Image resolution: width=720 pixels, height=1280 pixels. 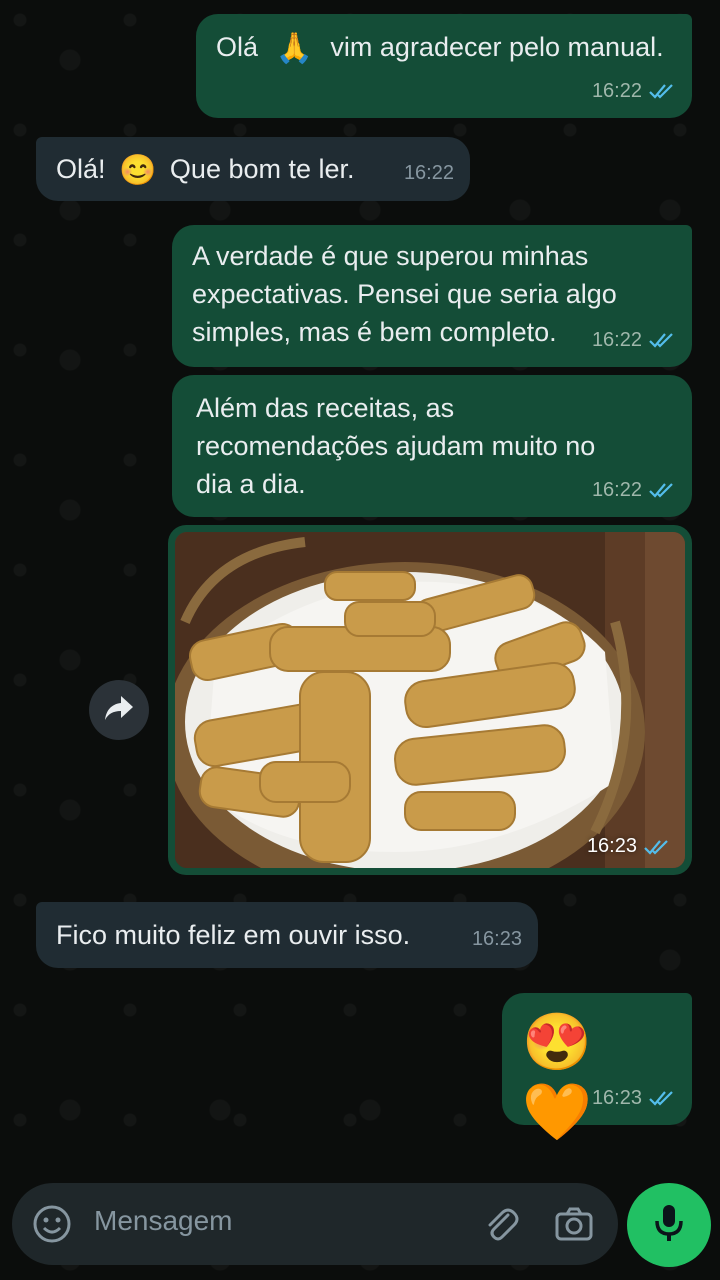 What do you see at coordinates (262, 169) in the screenshot?
I see `message-text: Que bom te ler.` at bounding box center [262, 169].